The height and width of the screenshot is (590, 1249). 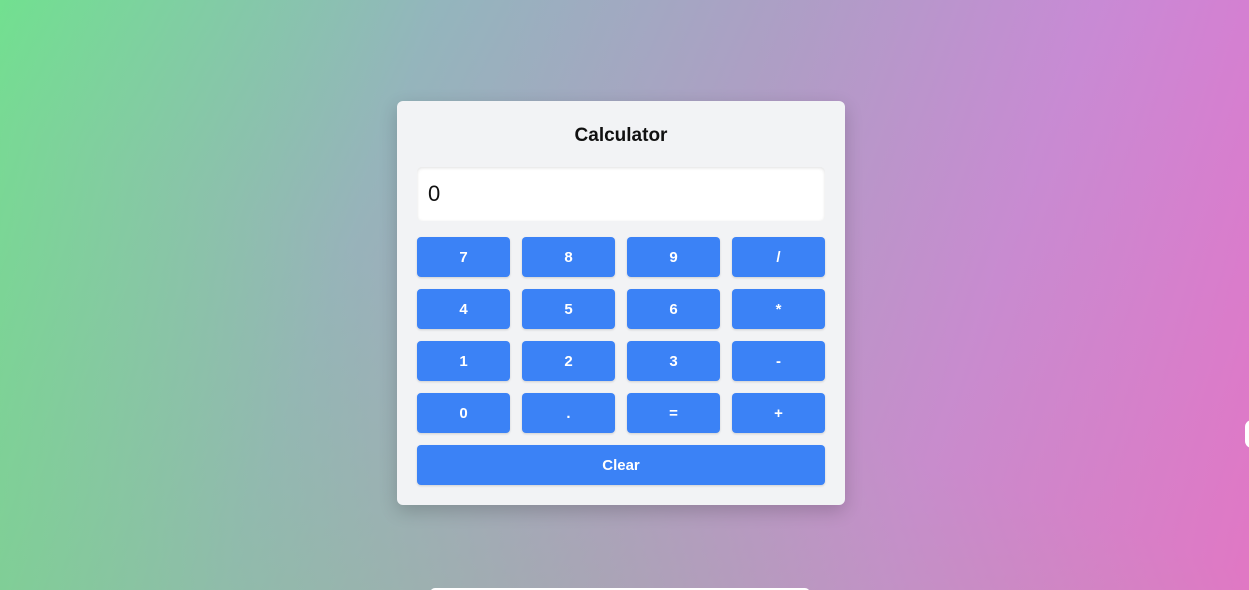 I want to click on key-add: +, so click(x=778, y=413).